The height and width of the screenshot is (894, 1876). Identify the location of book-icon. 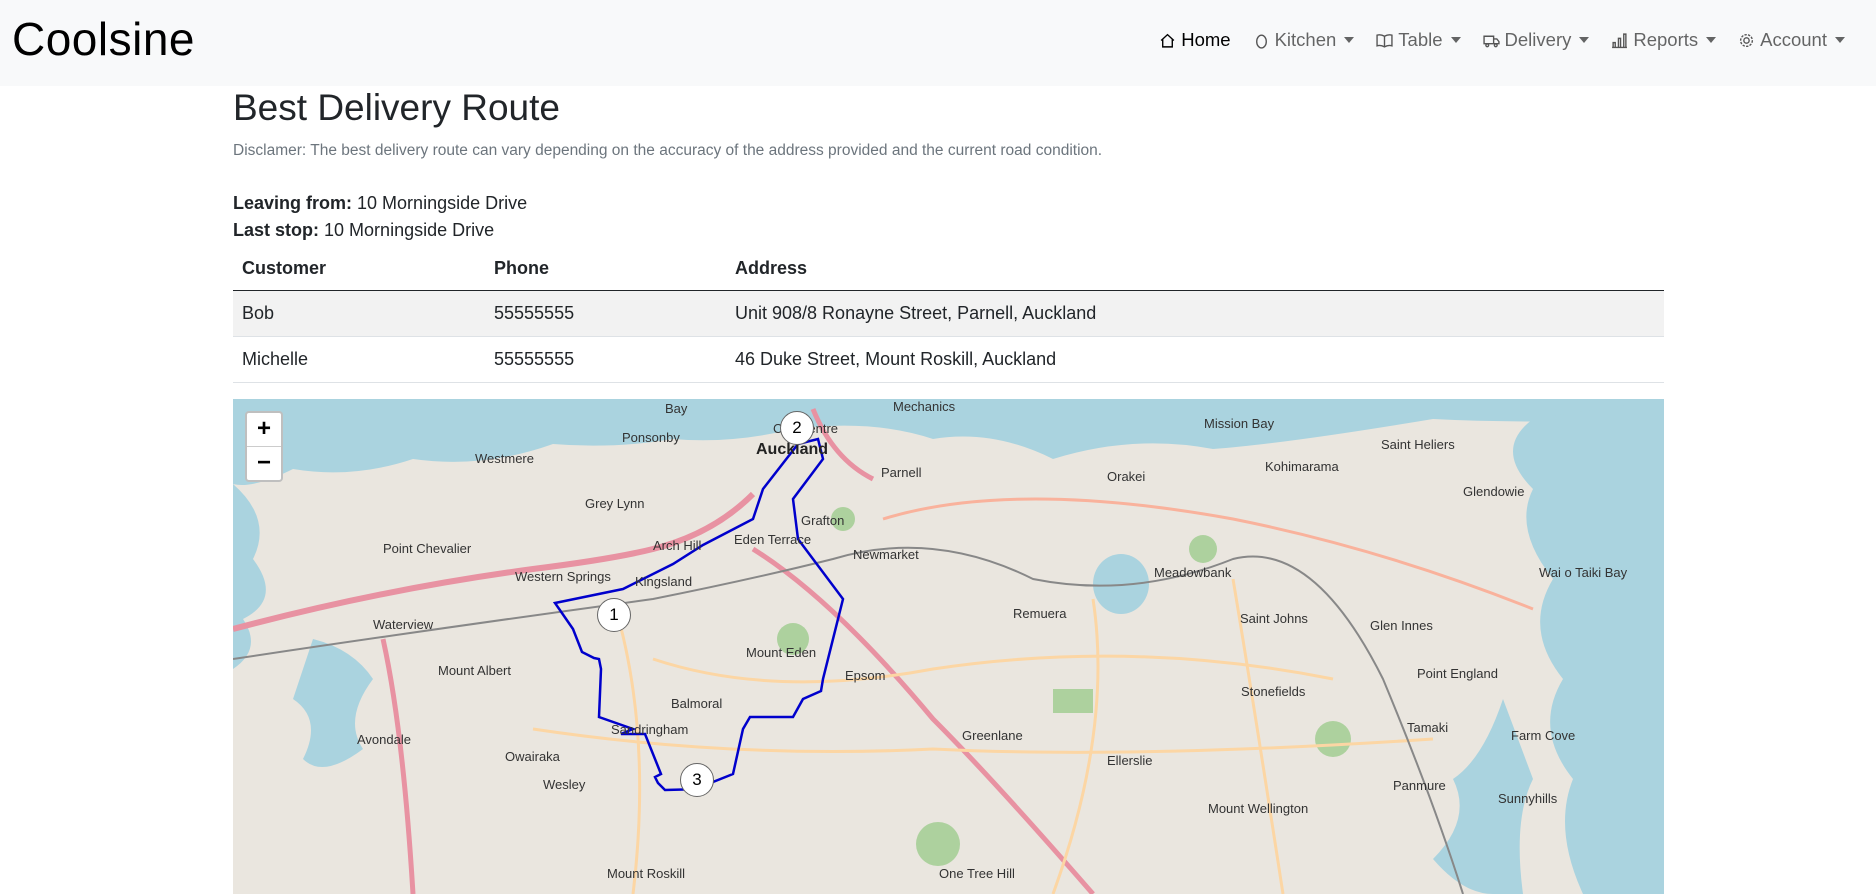
(1384, 40).